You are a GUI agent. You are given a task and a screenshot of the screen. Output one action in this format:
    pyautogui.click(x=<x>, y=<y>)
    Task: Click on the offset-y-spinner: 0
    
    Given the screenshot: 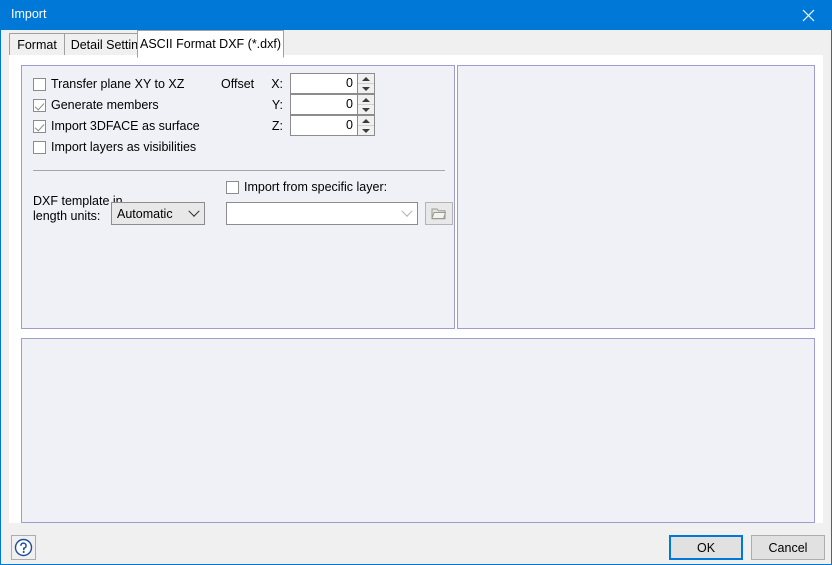 What is the action you would take?
    pyautogui.click(x=332, y=104)
    